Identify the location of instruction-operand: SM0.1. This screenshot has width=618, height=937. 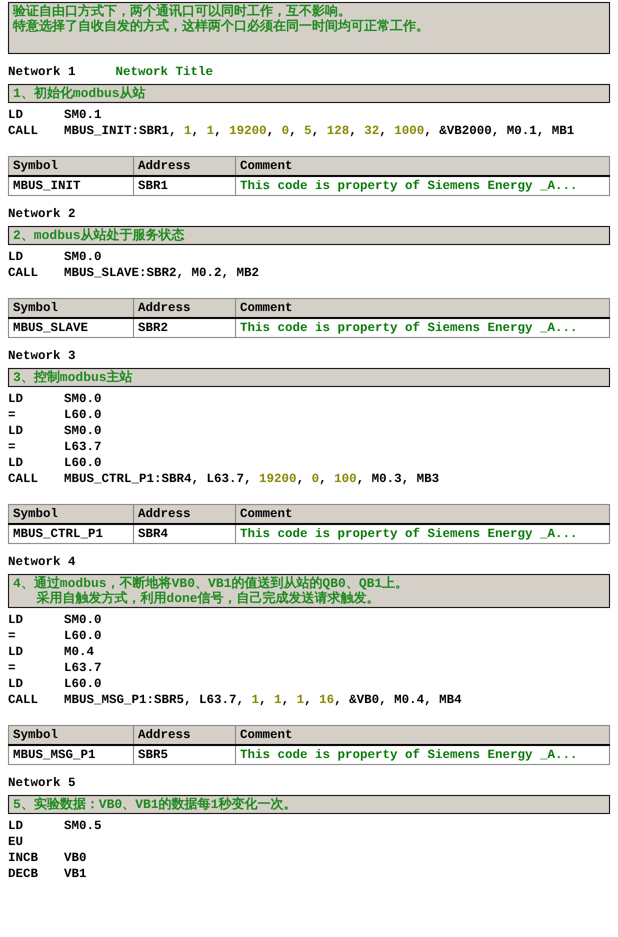
(83, 115).